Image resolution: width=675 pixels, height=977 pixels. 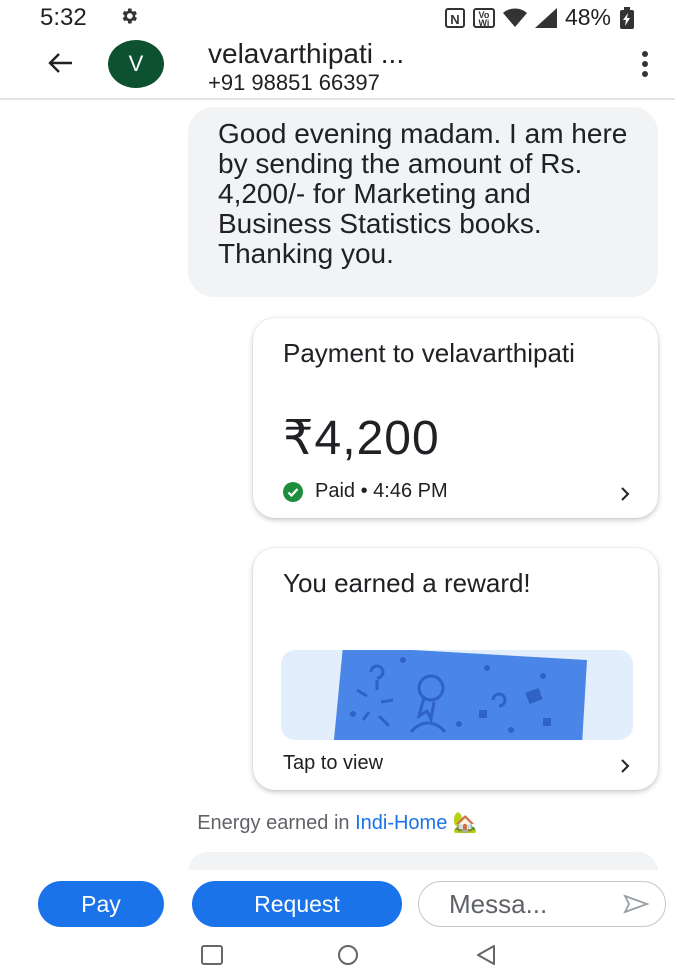 I want to click on send-icon, so click(x=636, y=904).